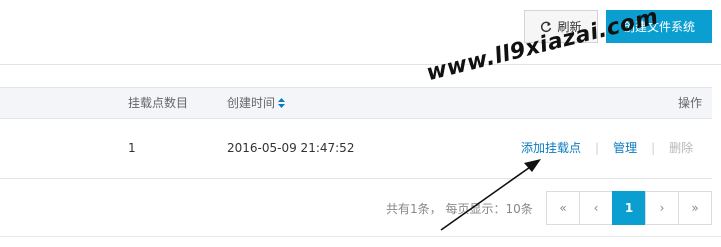  What do you see at coordinates (356, 103) in the screenshot?
I see `table-header: 挂载点数目 创建时间 操作` at bounding box center [356, 103].